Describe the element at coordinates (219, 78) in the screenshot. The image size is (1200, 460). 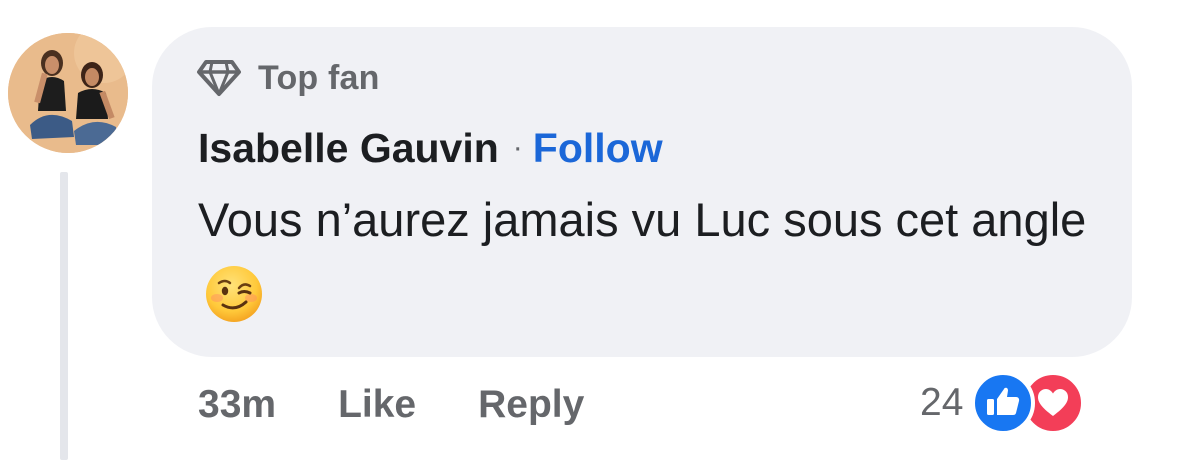
I see `diamond-icon` at that location.